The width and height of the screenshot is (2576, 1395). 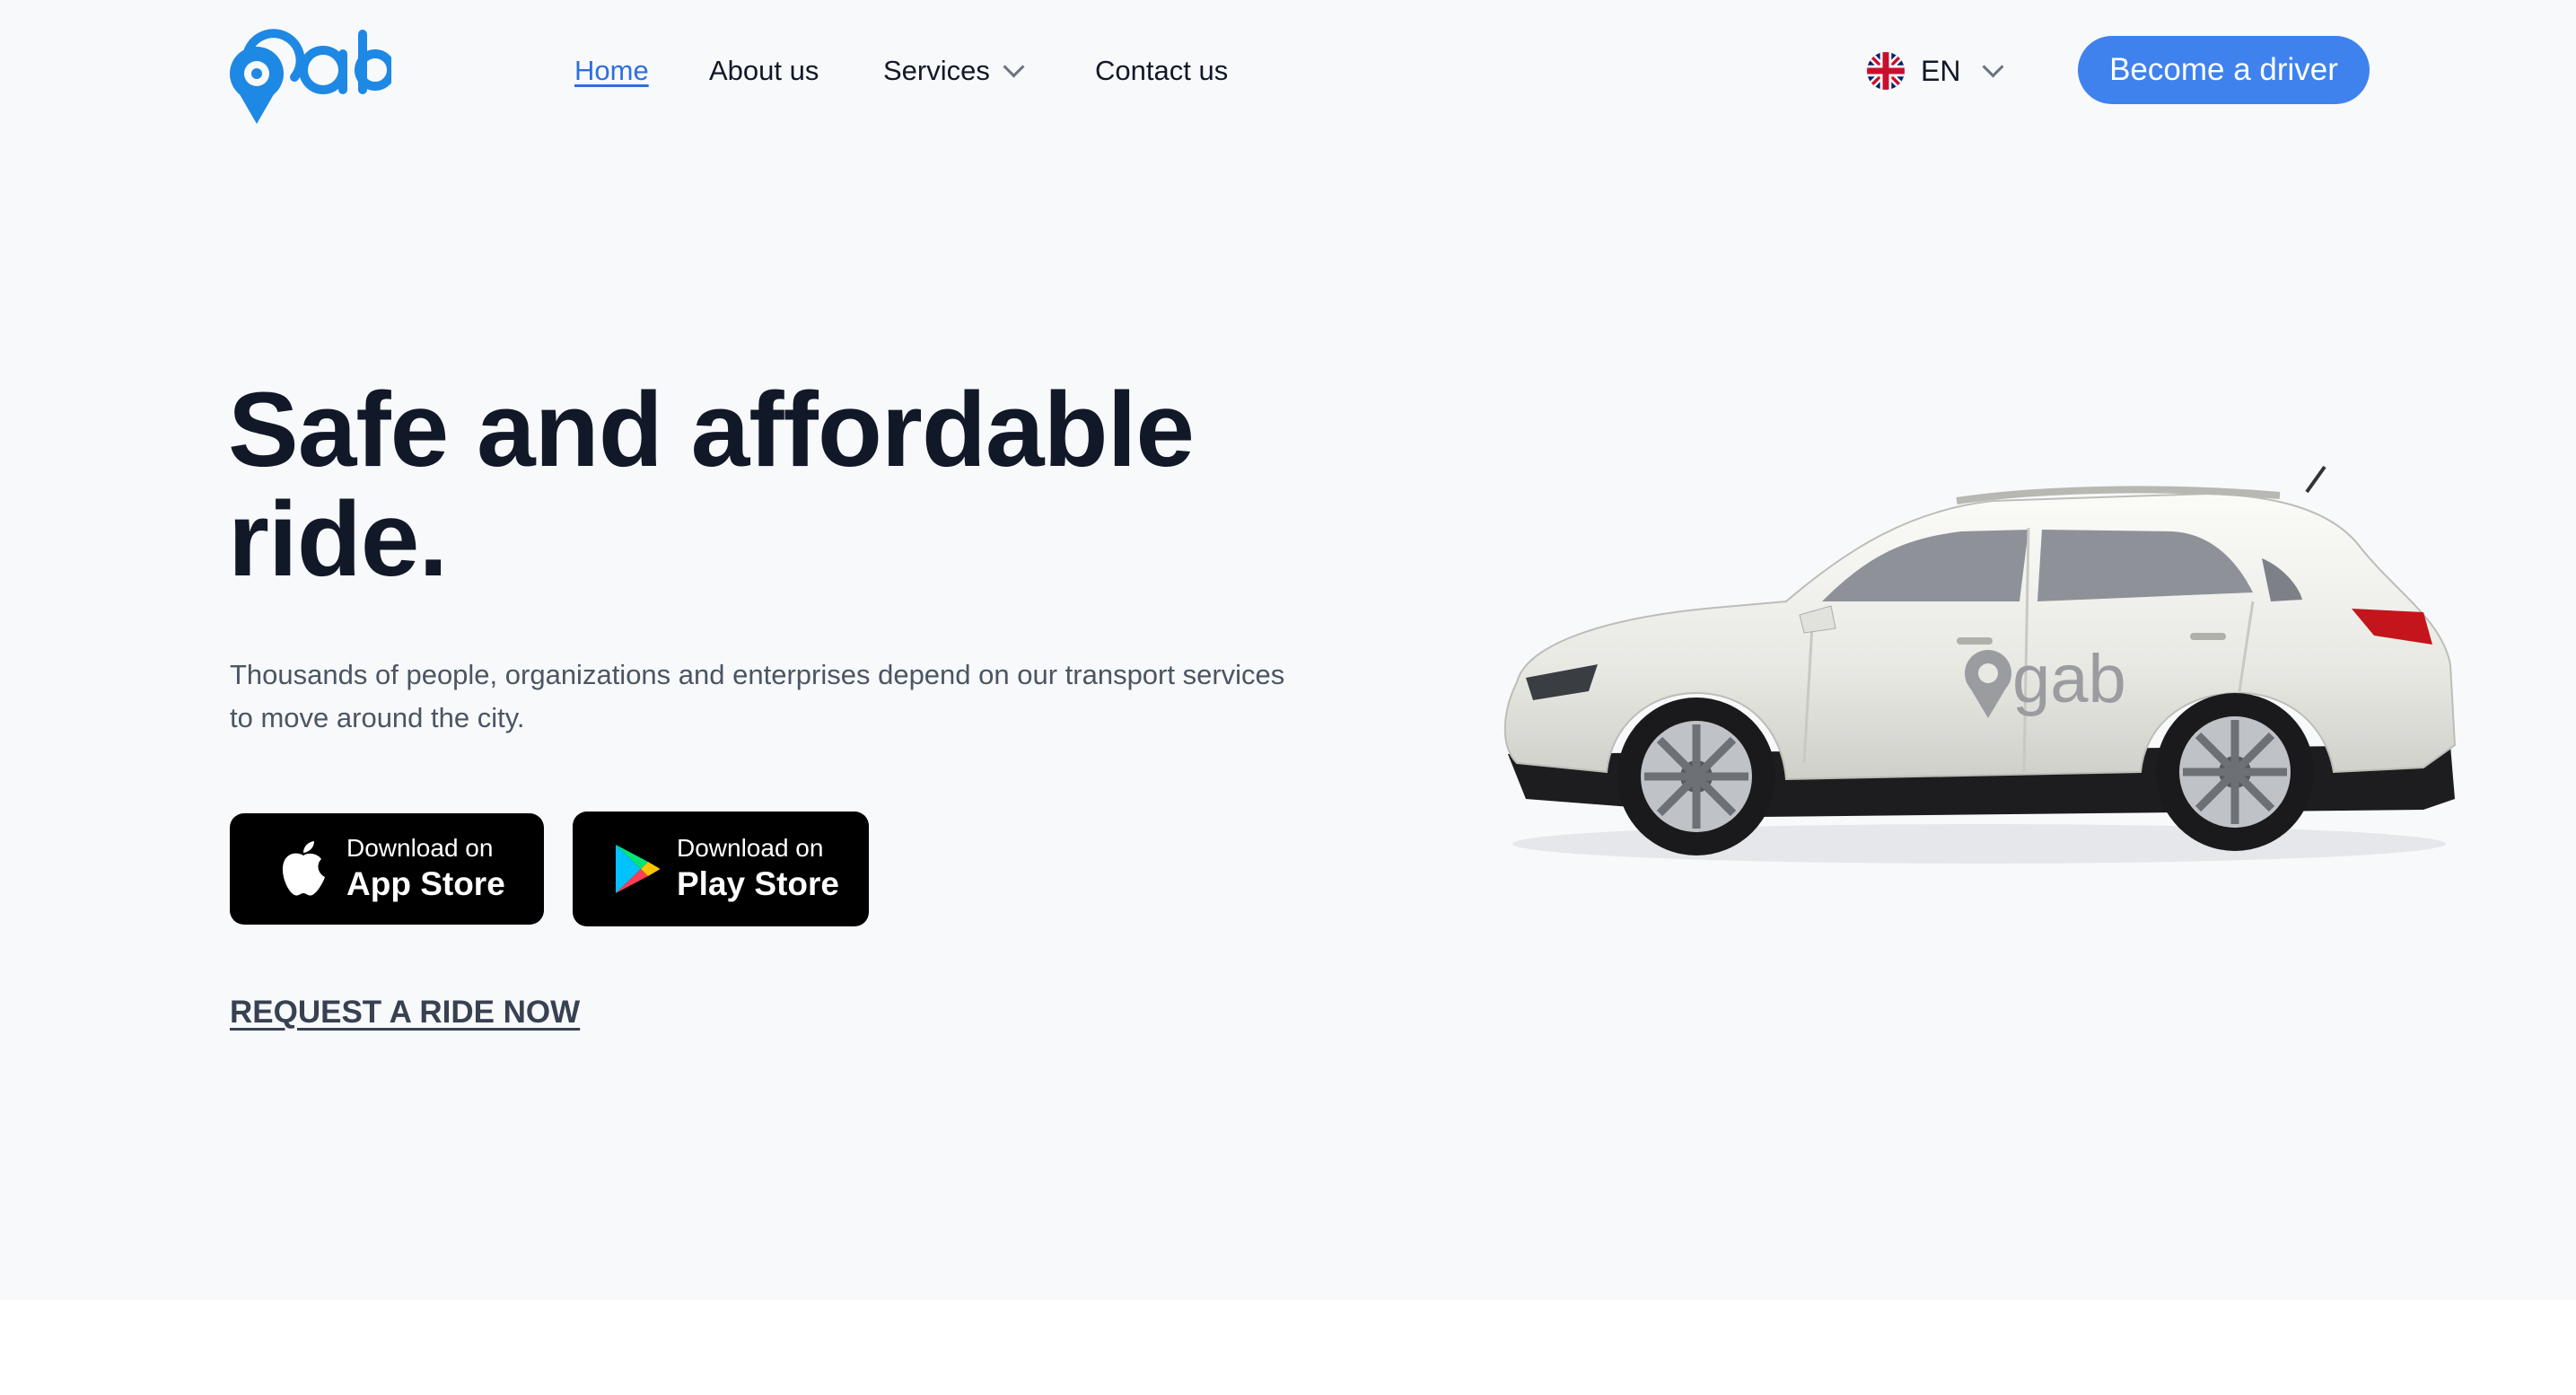 I want to click on gab-logo, so click(x=301, y=77).